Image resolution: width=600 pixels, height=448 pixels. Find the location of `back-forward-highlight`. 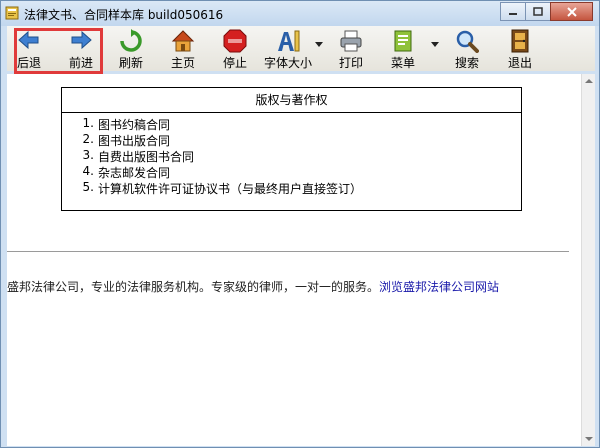

back-forward-highlight is located at coordinates (58, 51).